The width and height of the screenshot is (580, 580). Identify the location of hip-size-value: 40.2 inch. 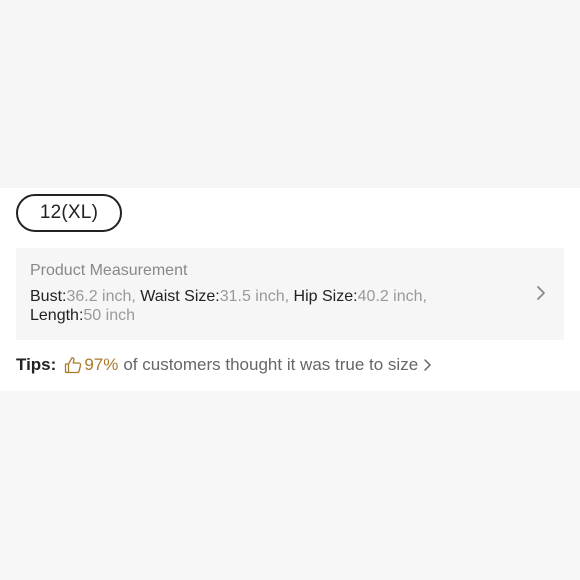
(390, 296).